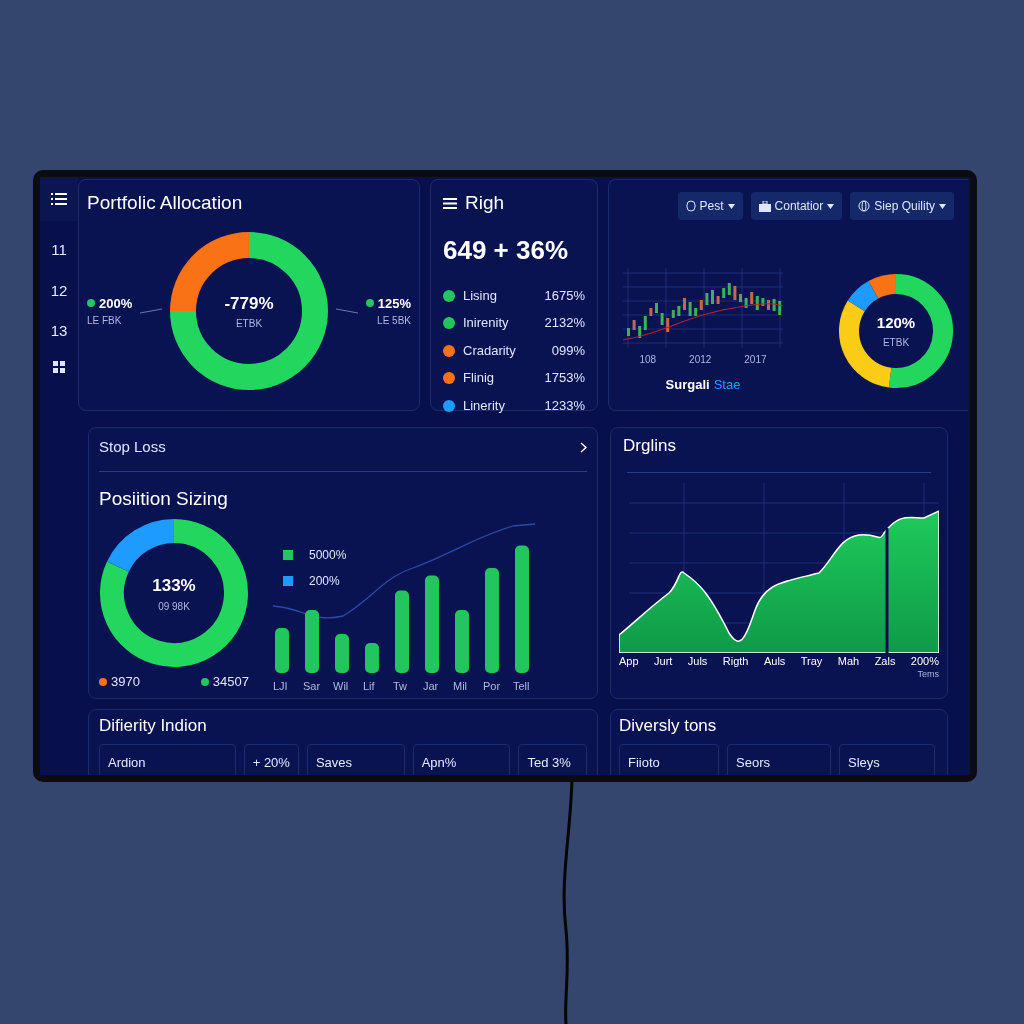 The height and width of the screenshot is (1024, 1024). Describe the element at coordinates (165, 203) in the screenshot. I see `panel-title: Portfolic Allocation` at that location.